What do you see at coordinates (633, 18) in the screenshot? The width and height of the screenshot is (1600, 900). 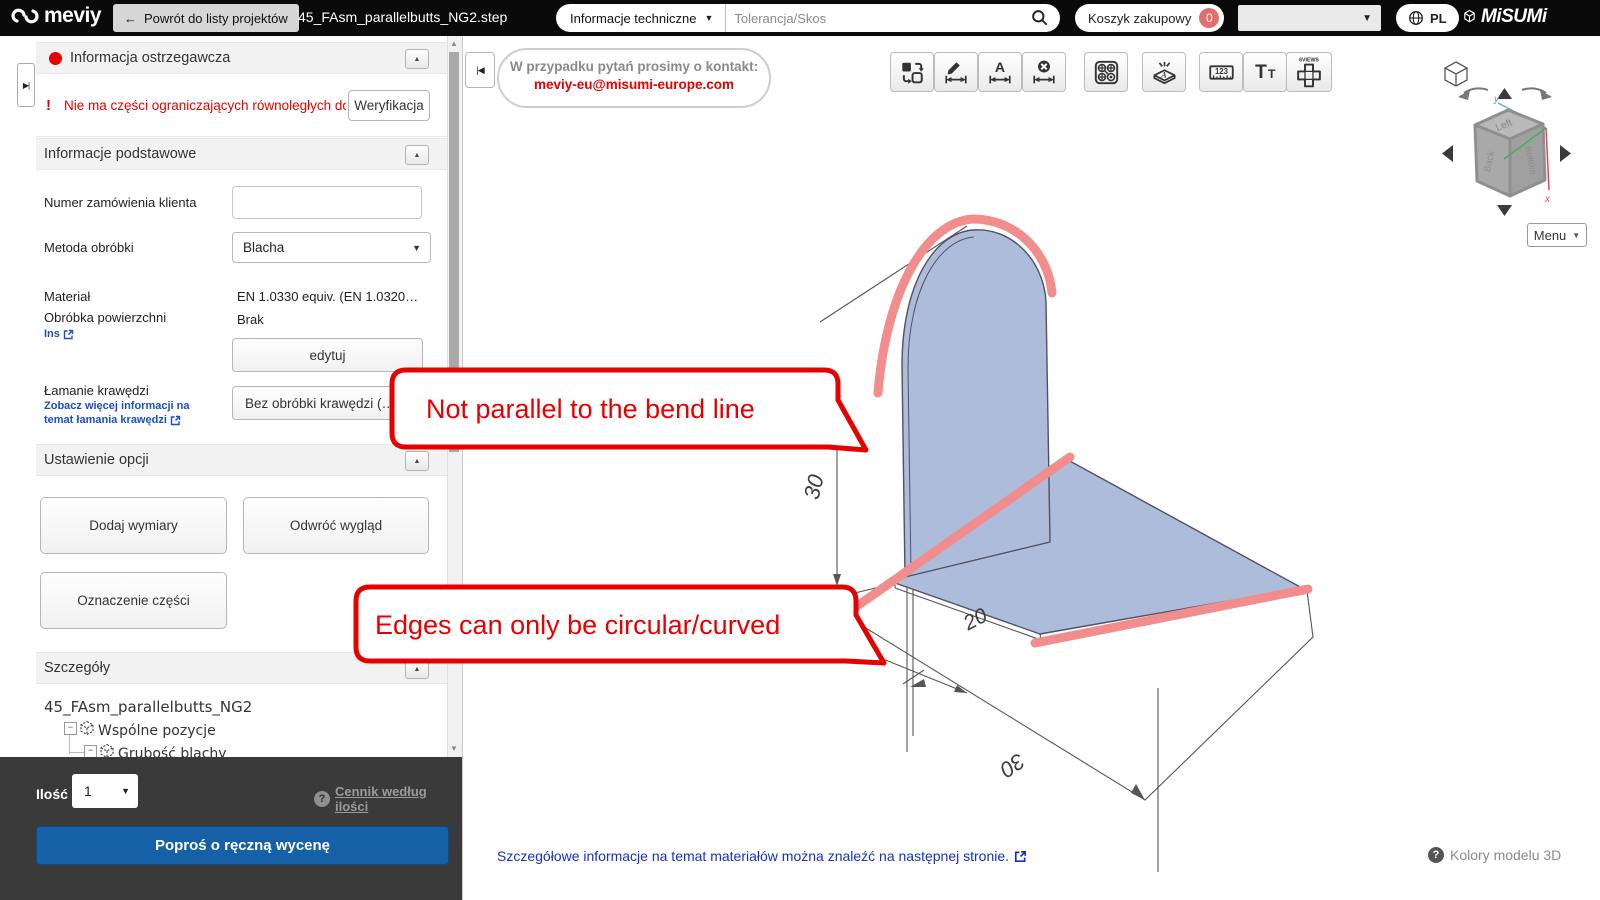 I see `tech-info-label: Informacje techniczne` at bounding box center [633, 18].